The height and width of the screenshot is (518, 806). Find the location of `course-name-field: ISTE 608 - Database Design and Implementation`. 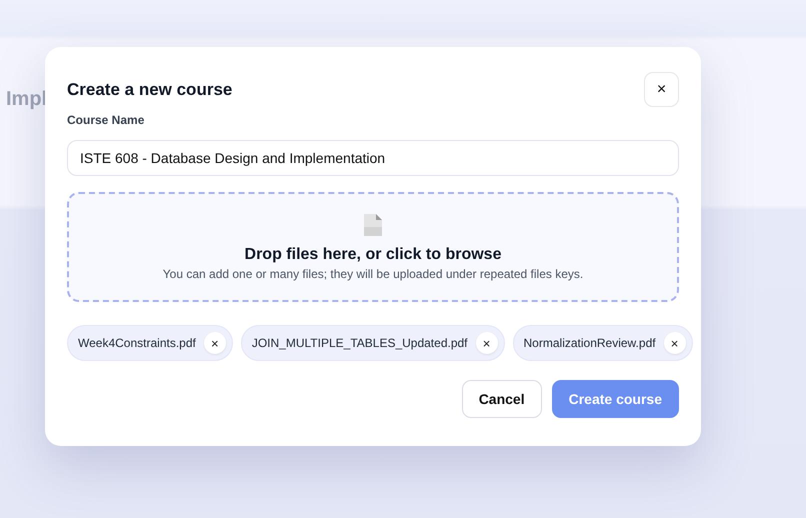

course-name-field: ISTE 608 - Database Design and Implementation is located at coordinates (373, 158).